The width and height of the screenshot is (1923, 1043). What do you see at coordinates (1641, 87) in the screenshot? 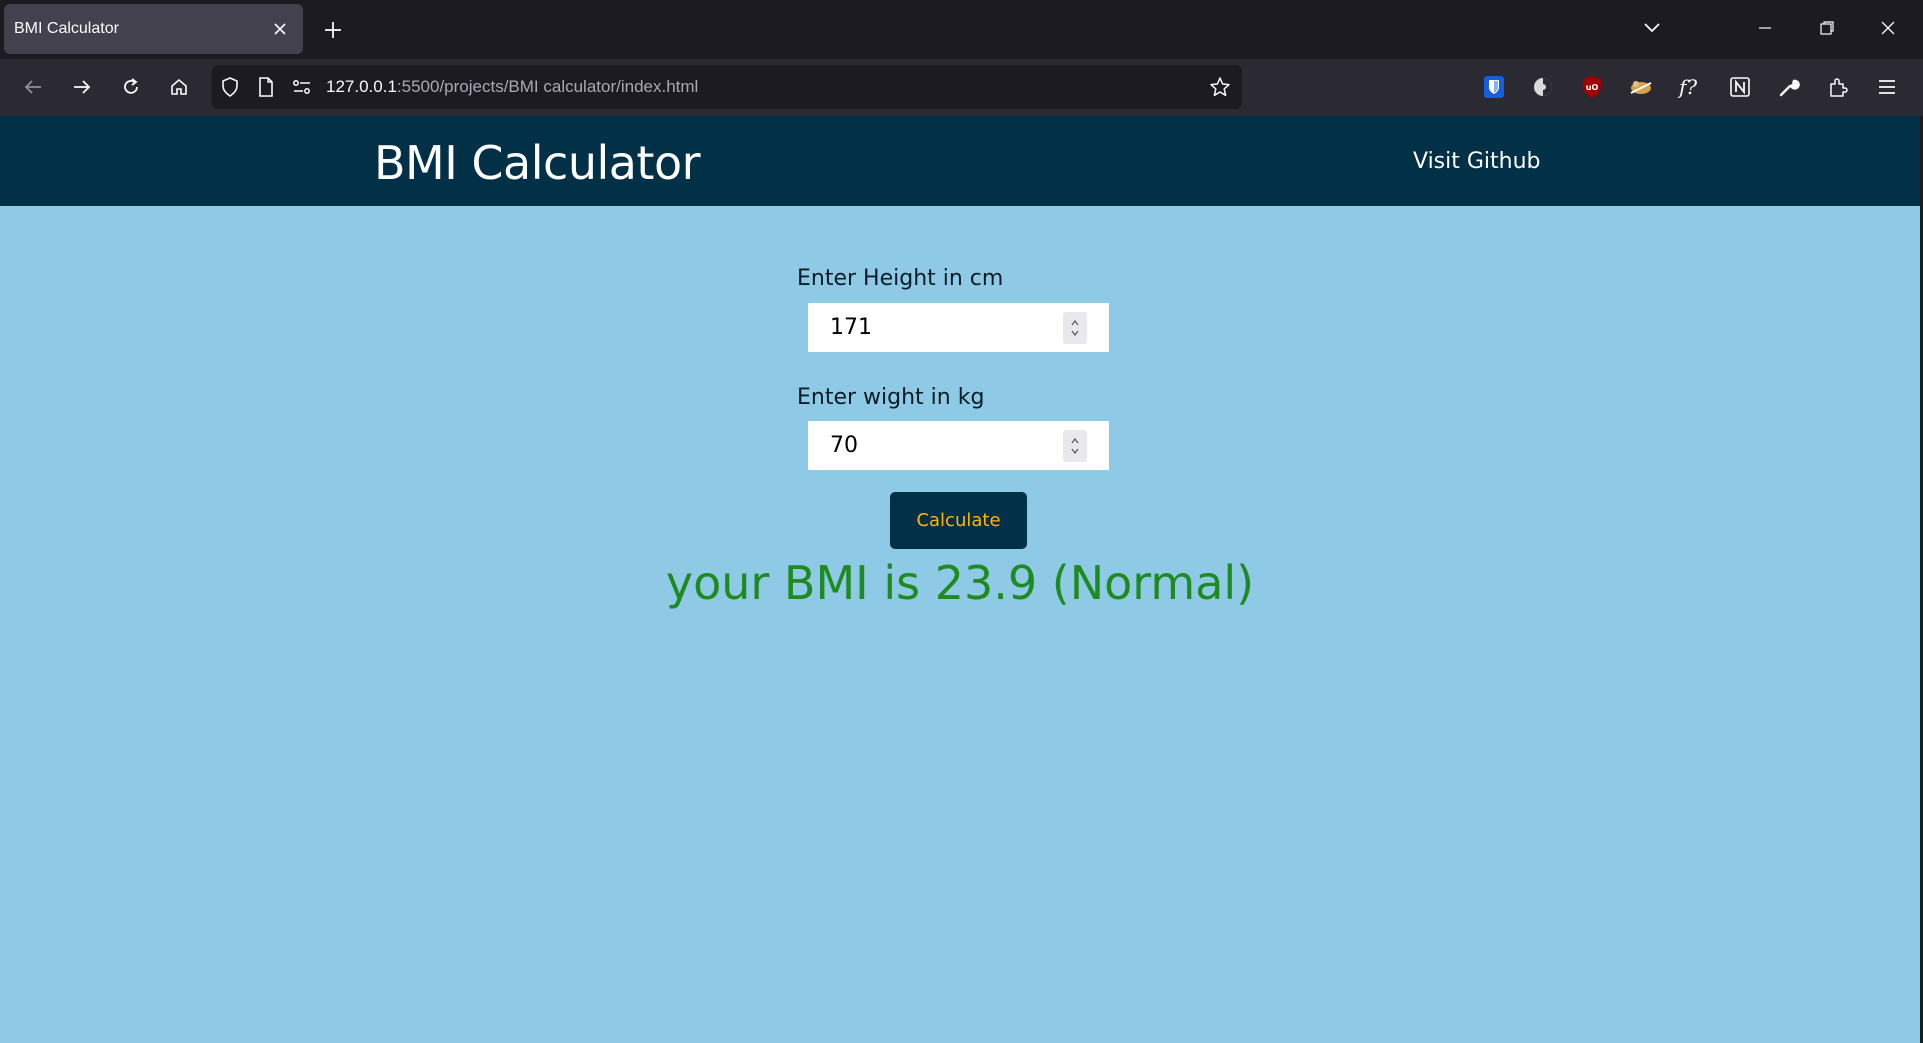
I see `extension-animal-icon` at bounding box center [1641, 87].